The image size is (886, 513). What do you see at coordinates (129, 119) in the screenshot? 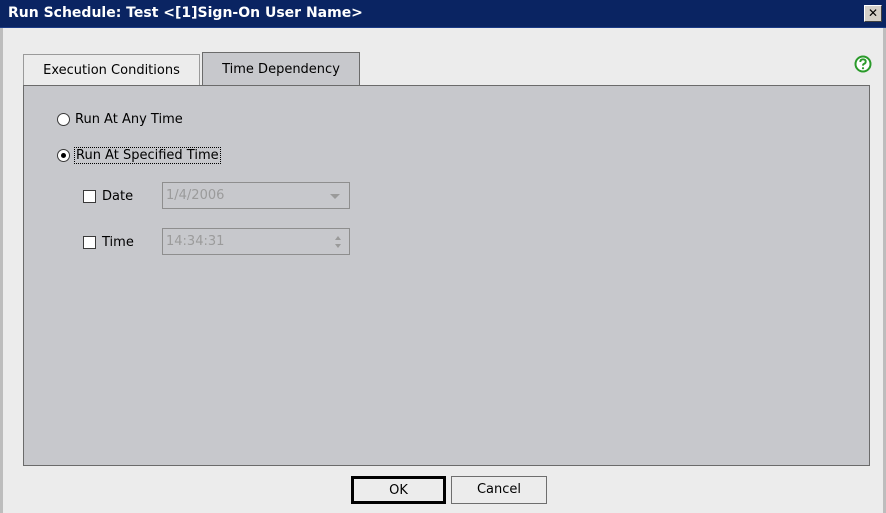
I see `run-any-time-label: Run At Any Time` at bounding box center [129, 119].